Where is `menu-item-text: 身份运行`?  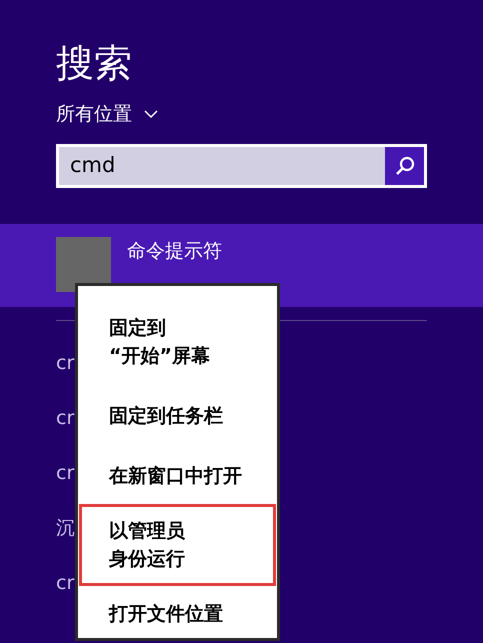
menu-item-text: 身份运行 is located at coordinates (147, 559).